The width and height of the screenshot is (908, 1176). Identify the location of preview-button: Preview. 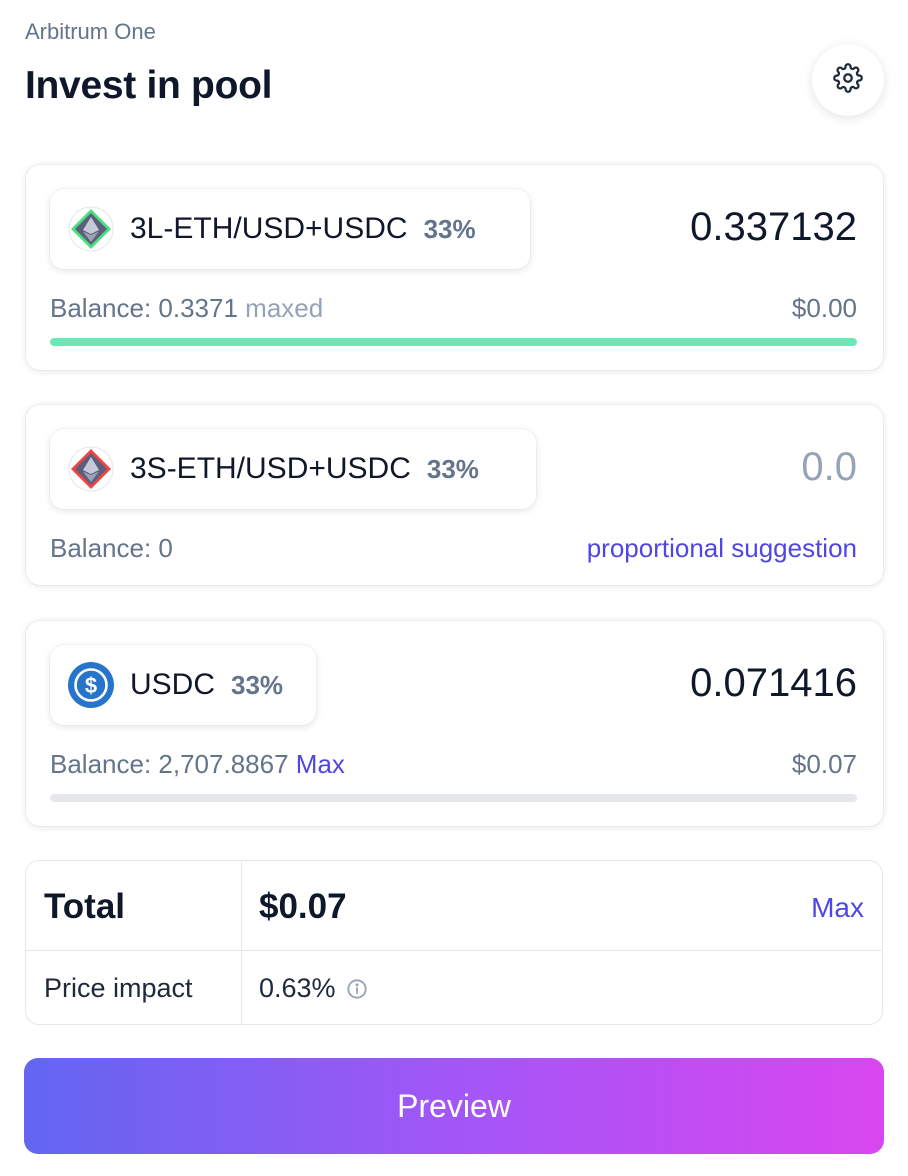
(454, 1106).